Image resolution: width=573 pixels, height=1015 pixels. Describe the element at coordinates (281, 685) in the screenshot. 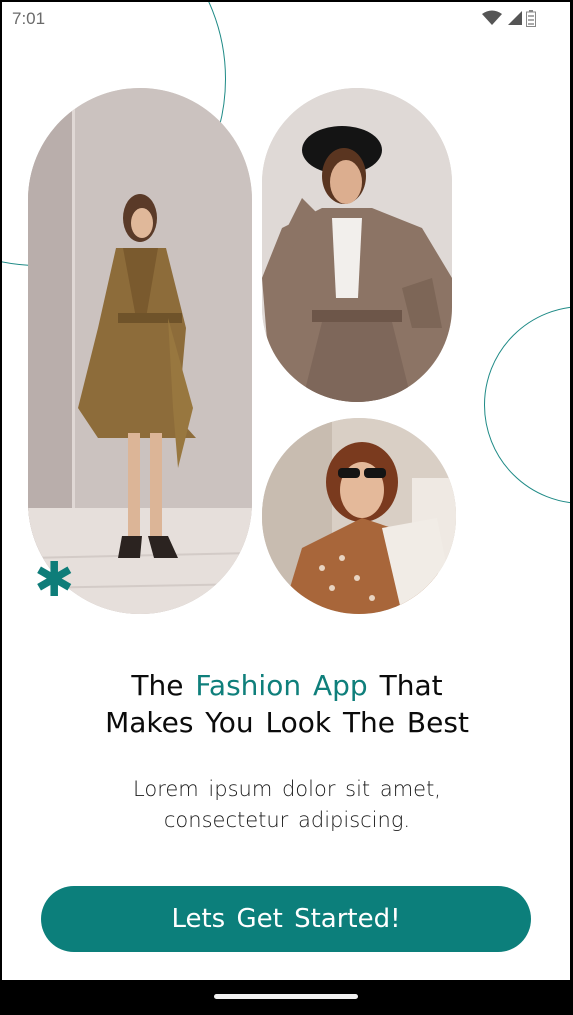

I see `headline-highlight: Fashion App` at that location.